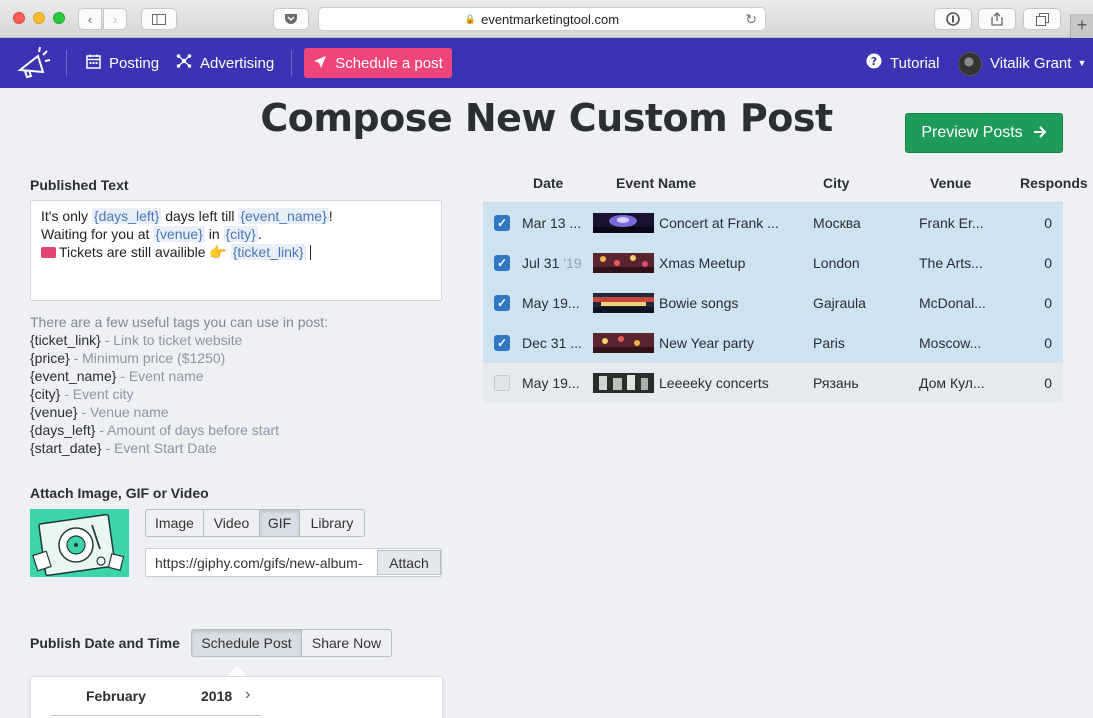  What do you see at coordinates (73, 376) in the screenshot?
I see `tag-name: {event_name}` at bounding box center [73, 376].